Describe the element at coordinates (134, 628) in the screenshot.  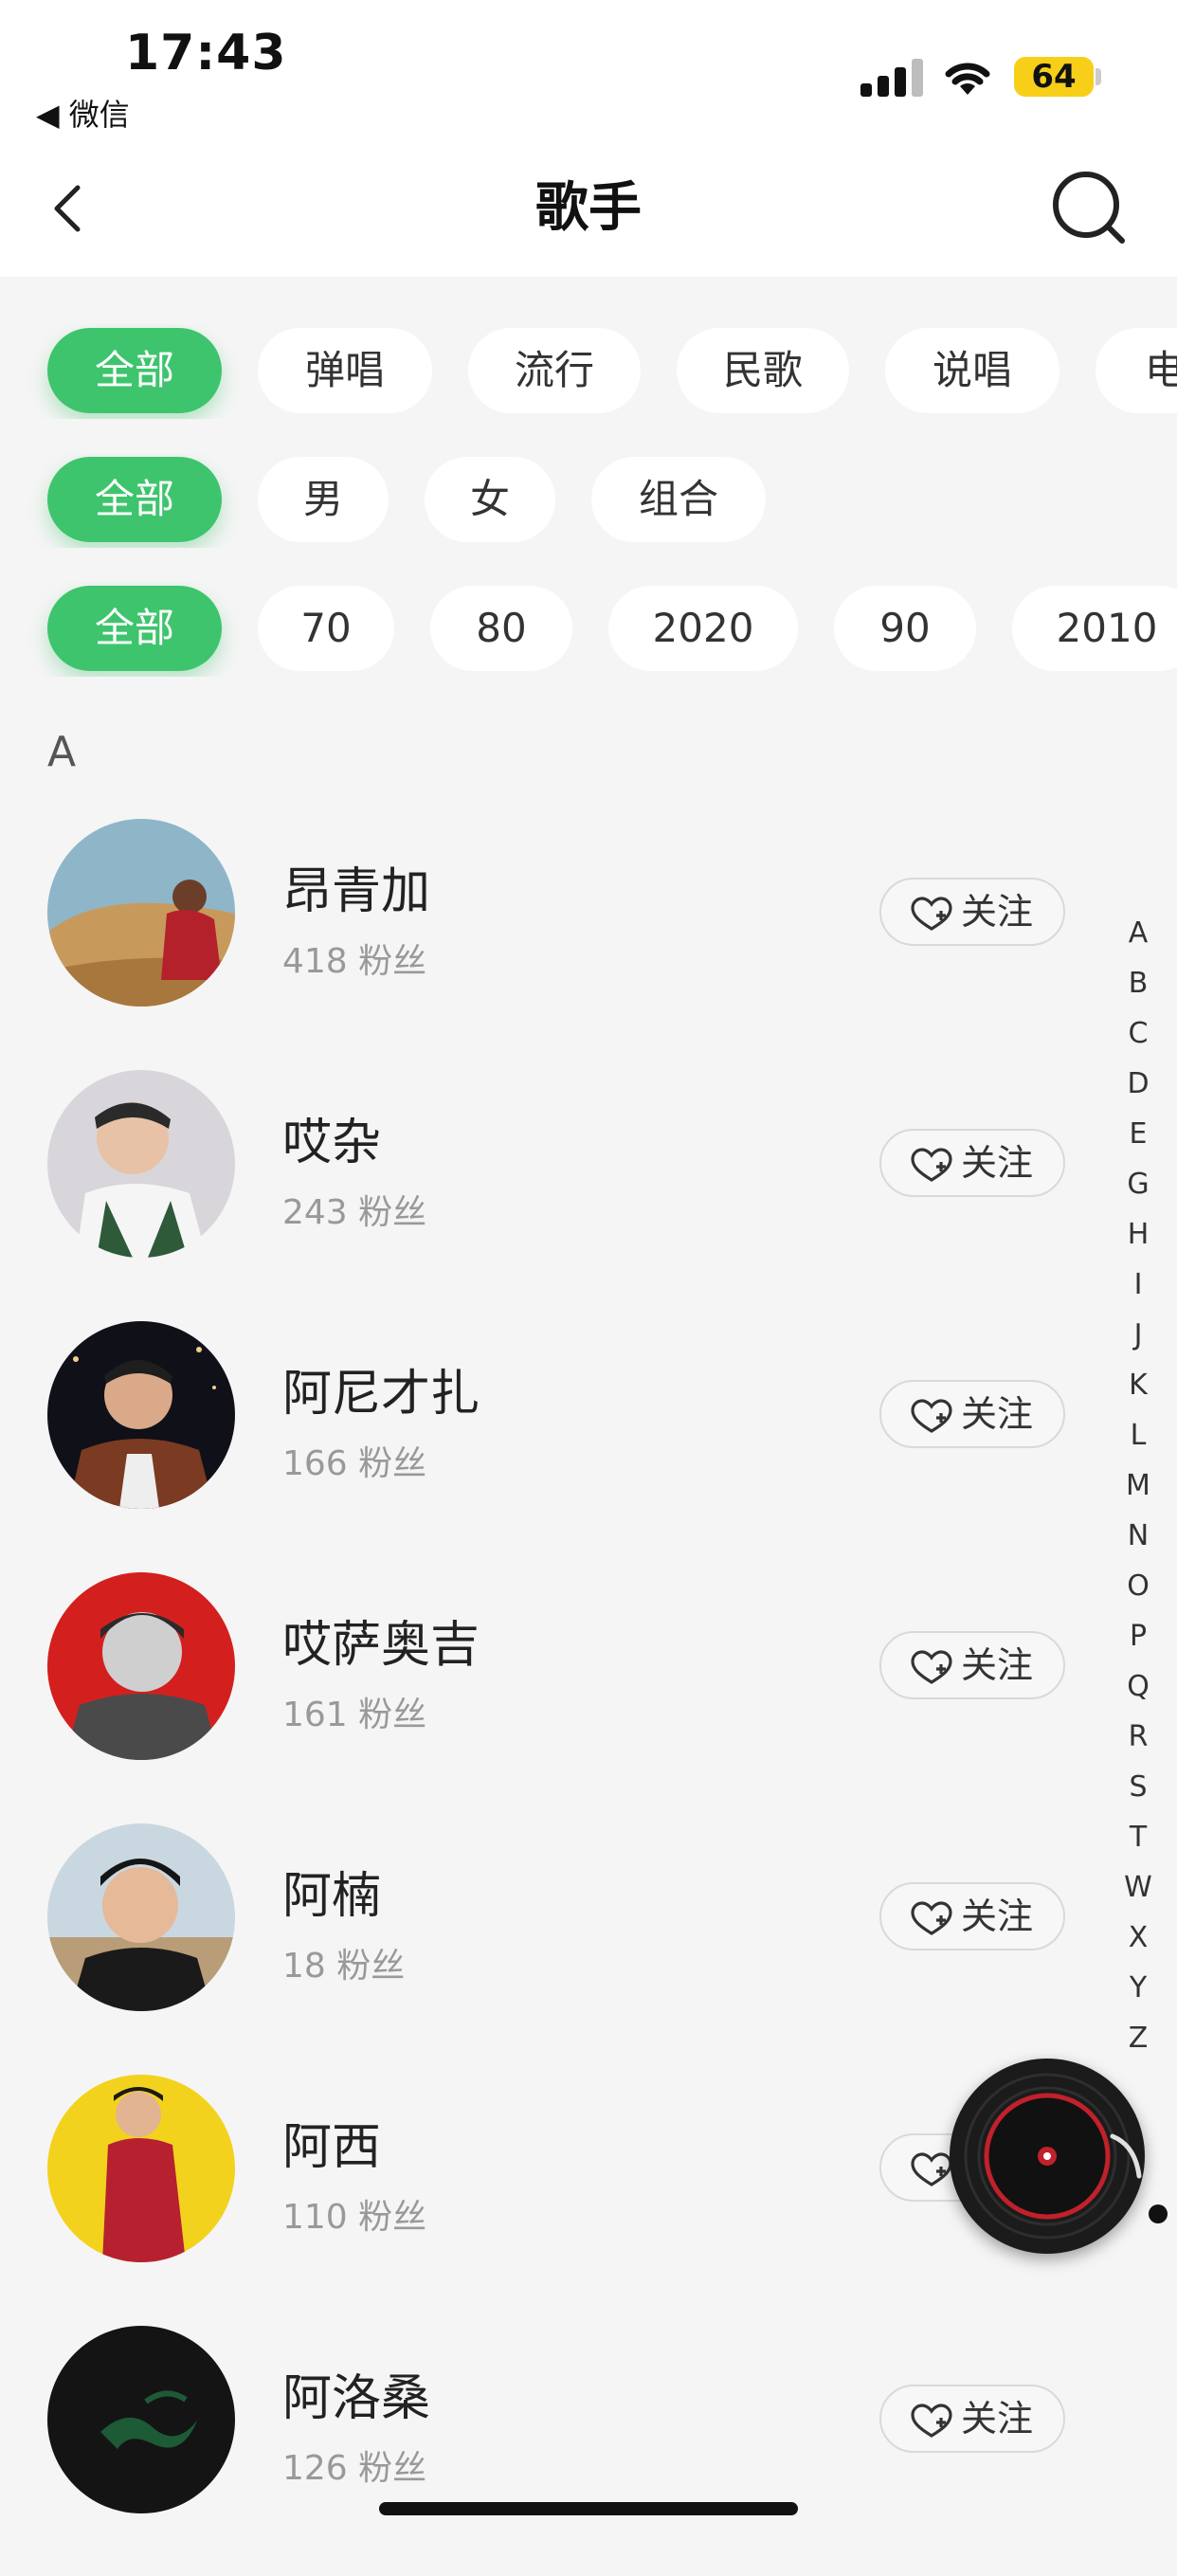
I see `era-chip-all: 全部` at that location.